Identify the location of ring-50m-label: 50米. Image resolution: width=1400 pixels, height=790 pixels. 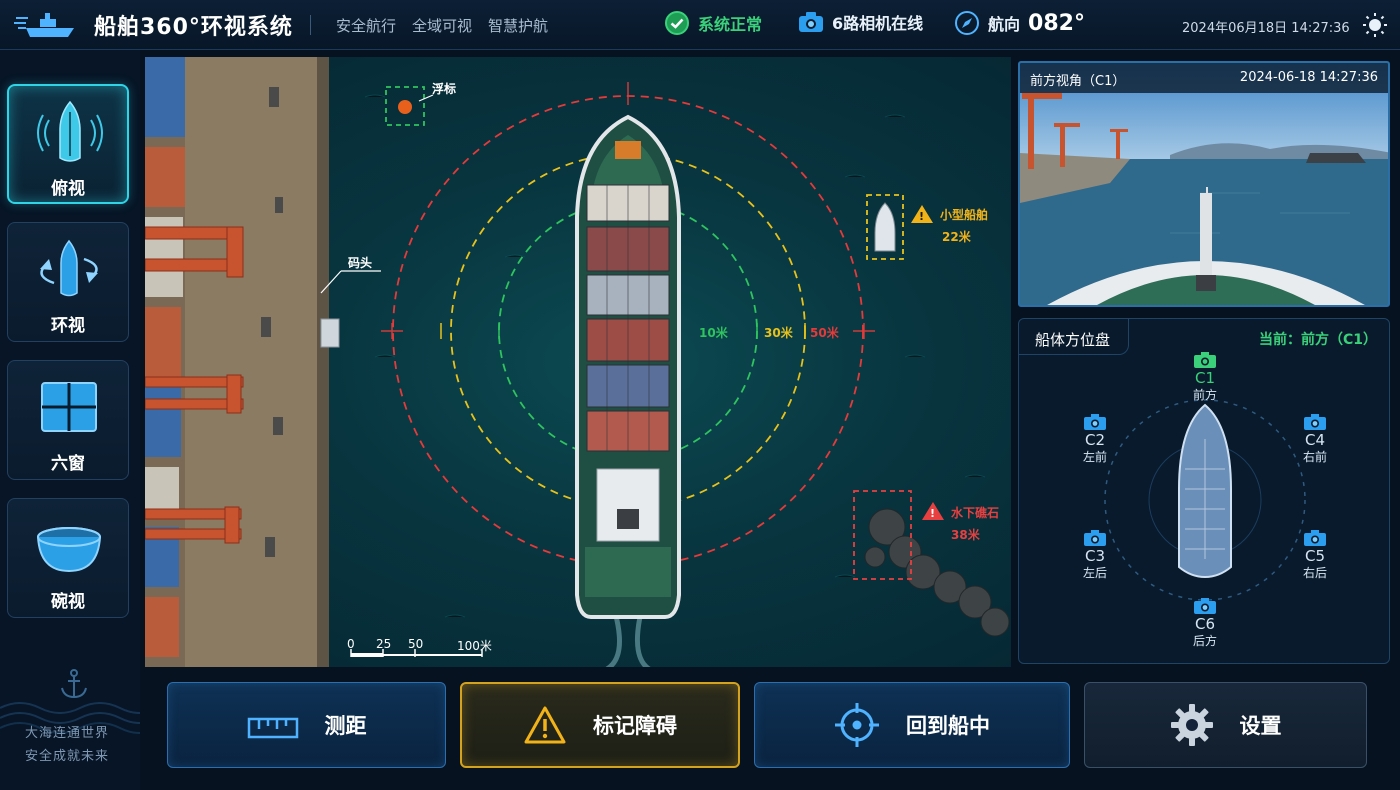
(824, 333).